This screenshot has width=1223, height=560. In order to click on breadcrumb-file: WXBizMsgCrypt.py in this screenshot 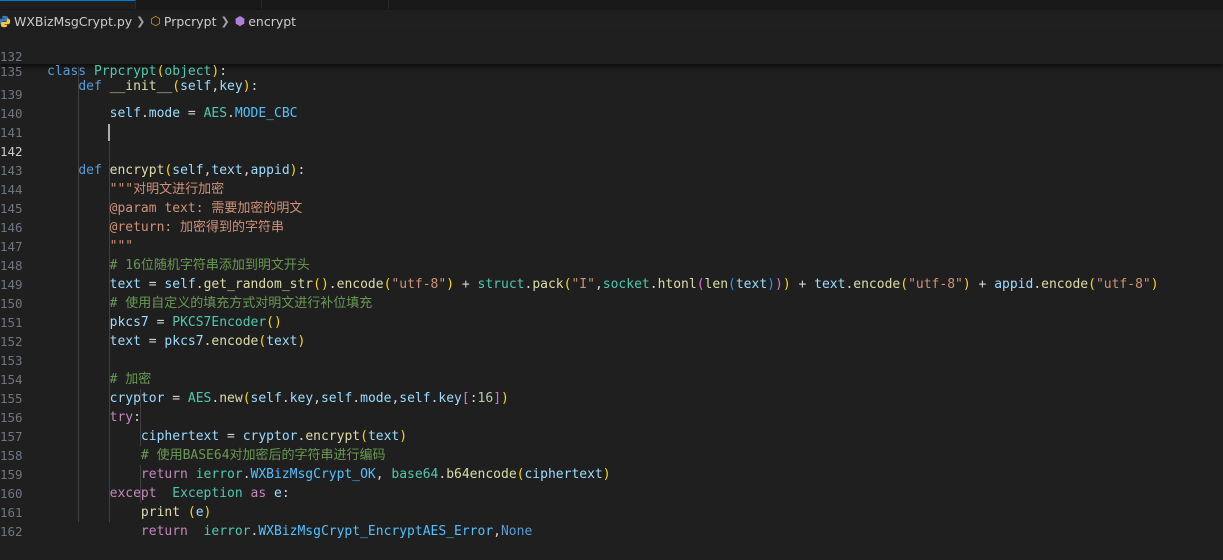, I will do `click(66, 21)`.